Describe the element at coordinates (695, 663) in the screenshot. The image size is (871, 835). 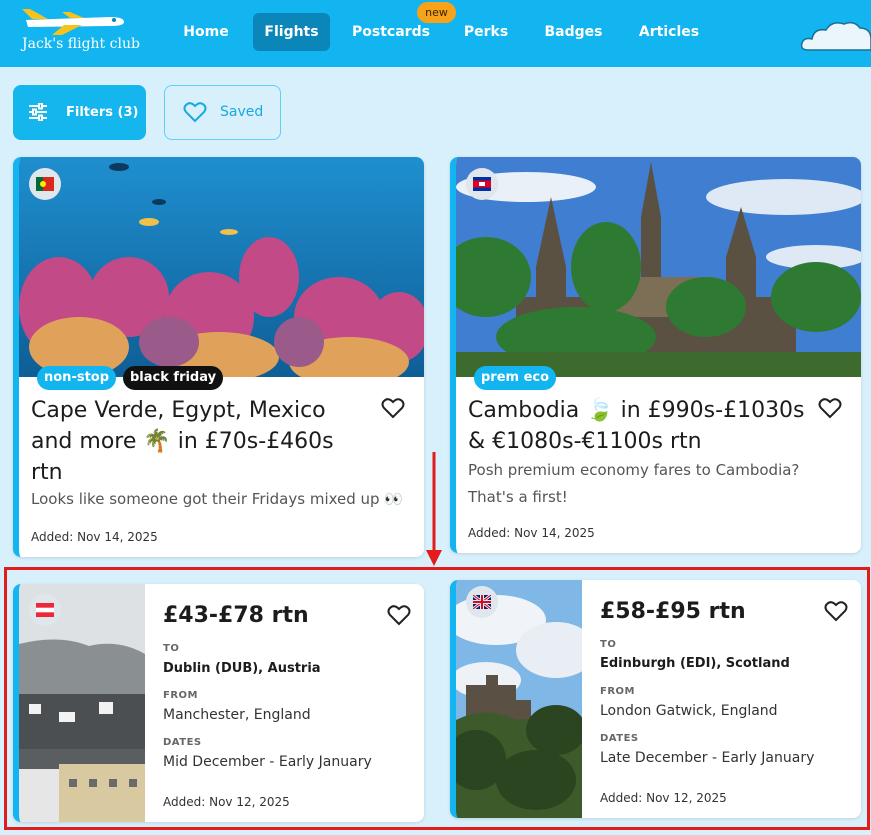
I see `destination: Edinburgh (EDI), Scotland` at that location.